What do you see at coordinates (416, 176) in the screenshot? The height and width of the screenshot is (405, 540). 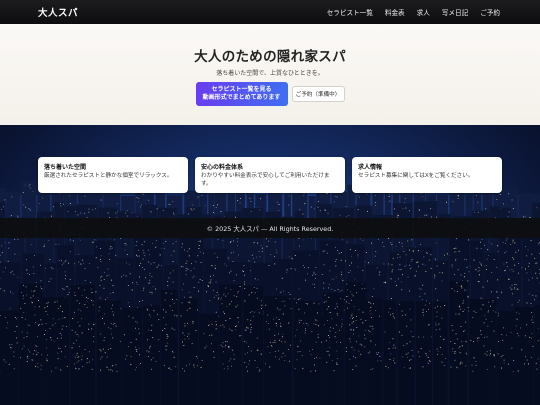 I see `feature-card-text: セラピスト募集に関してはXをご覧ください。` at bounding box center [416, 176].